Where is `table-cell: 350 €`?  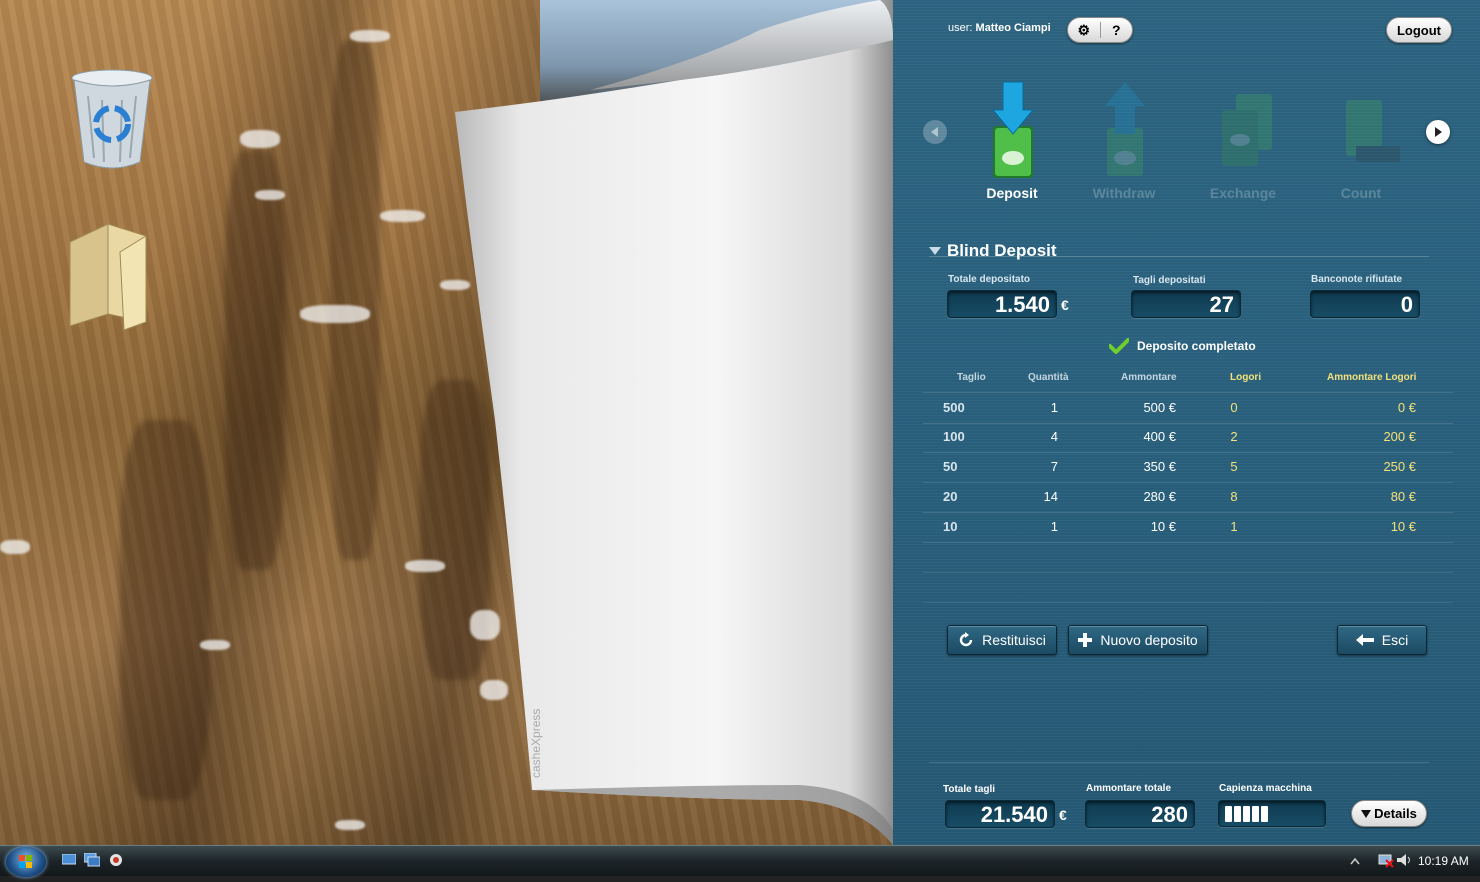
table-cell: 350 € is located at coordinates (1159, 466).